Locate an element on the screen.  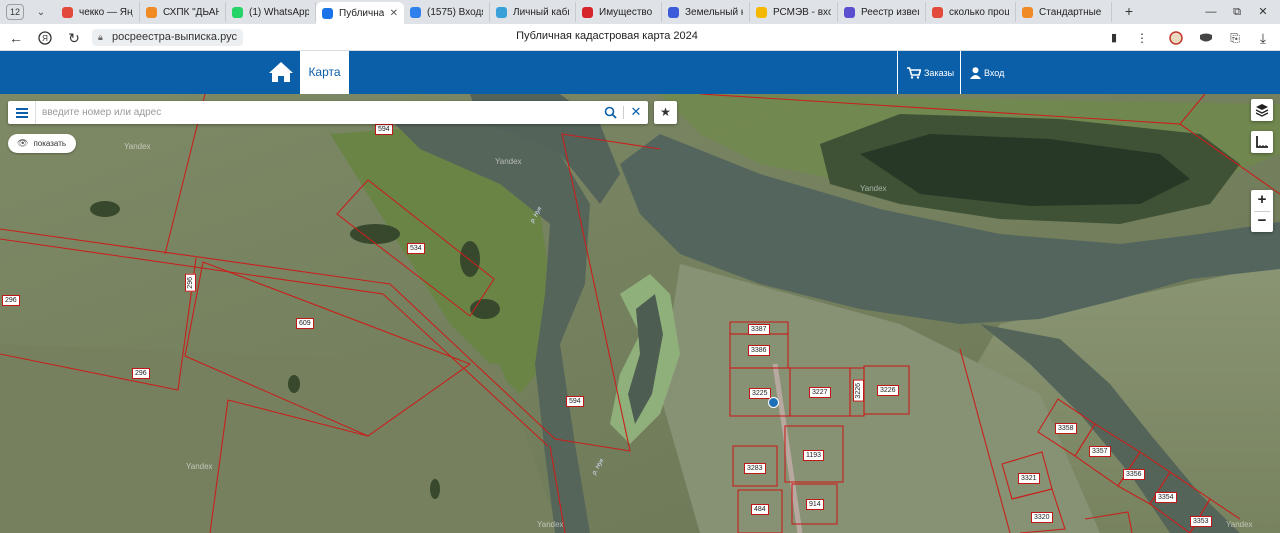
parcel-label: 3357 is located at coordinates (1100, 451).